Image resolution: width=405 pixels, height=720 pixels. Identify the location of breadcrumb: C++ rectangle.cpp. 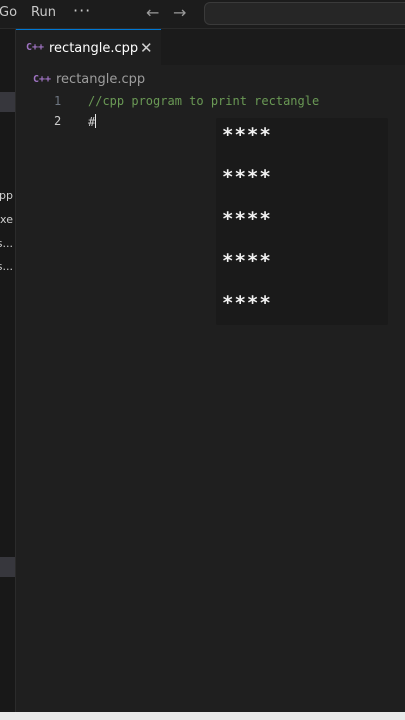
(210, 80).